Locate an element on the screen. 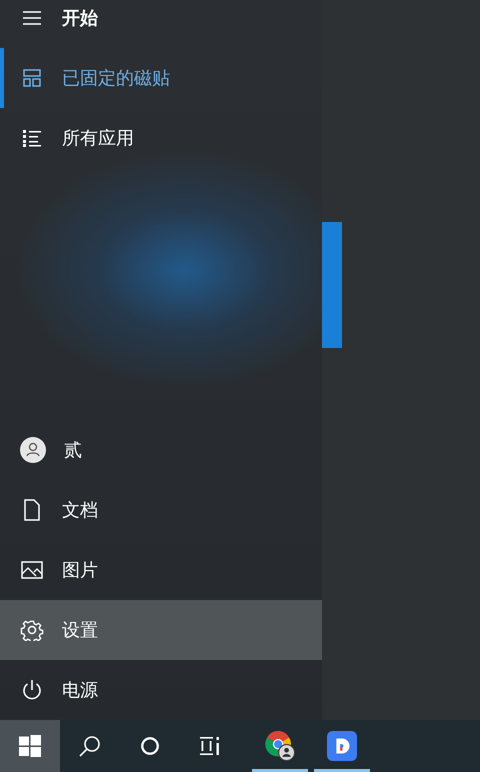 The width and height of the screenshot is (480, 772). nav-item: 已固定的磁贴 is located at coordinates (161, 78).